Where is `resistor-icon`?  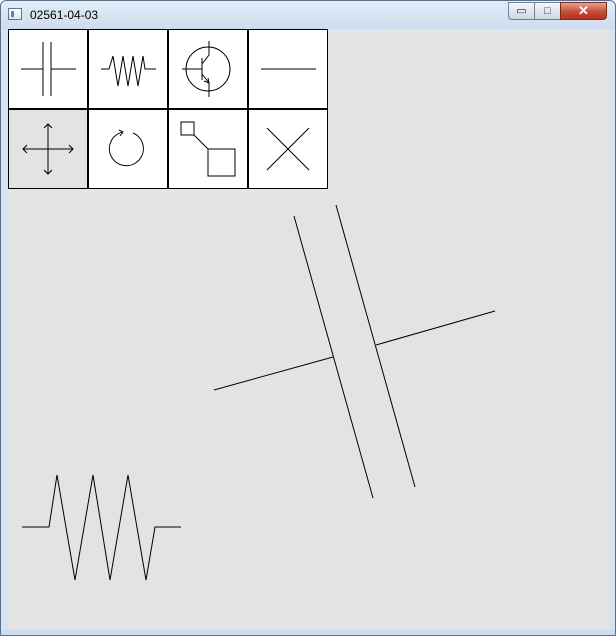 resistor-icon is located at coordinates (128, 71).